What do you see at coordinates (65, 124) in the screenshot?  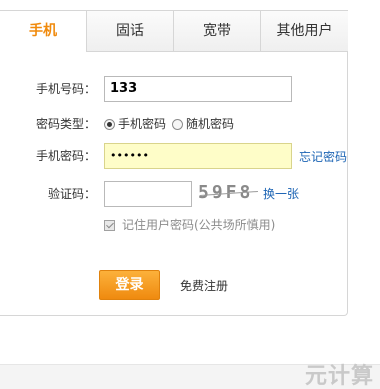 I see `password-type-label: 密码类型：` at bounding box center [65, 124].